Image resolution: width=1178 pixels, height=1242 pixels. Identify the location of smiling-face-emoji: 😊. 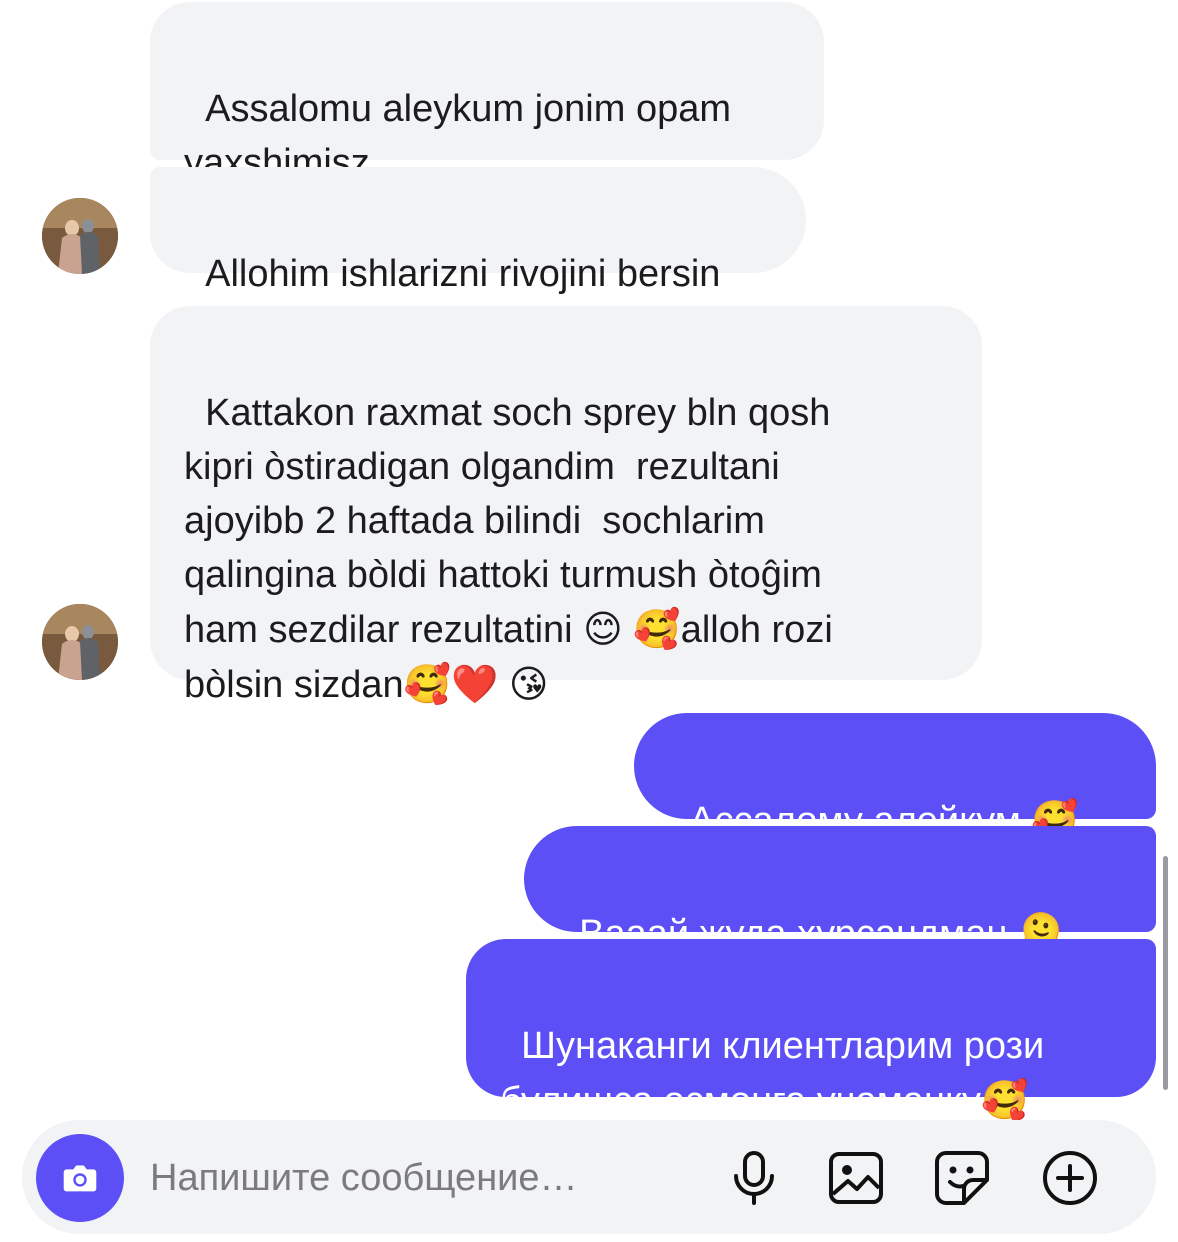
(603, 629).